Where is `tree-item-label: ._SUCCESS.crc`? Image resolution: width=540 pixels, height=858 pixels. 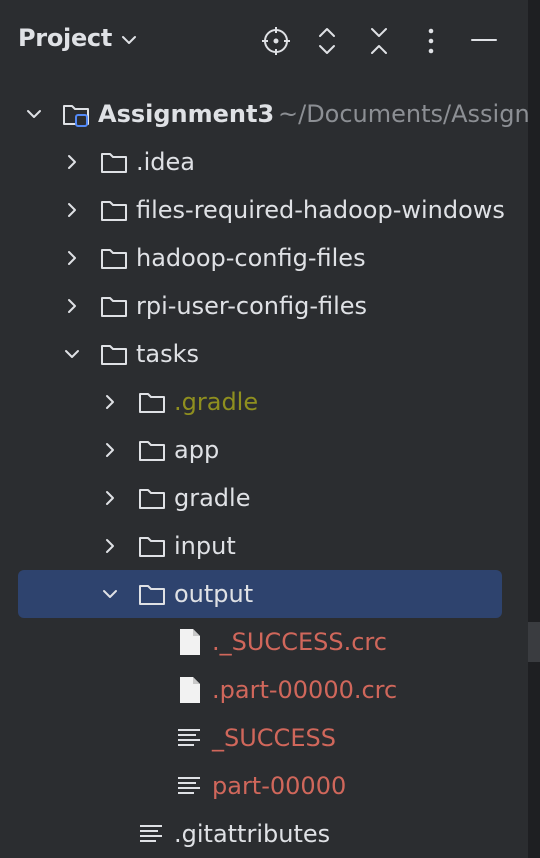
tree-item-label: ._SUCCESS.crc is located at coordinates (299, 642).